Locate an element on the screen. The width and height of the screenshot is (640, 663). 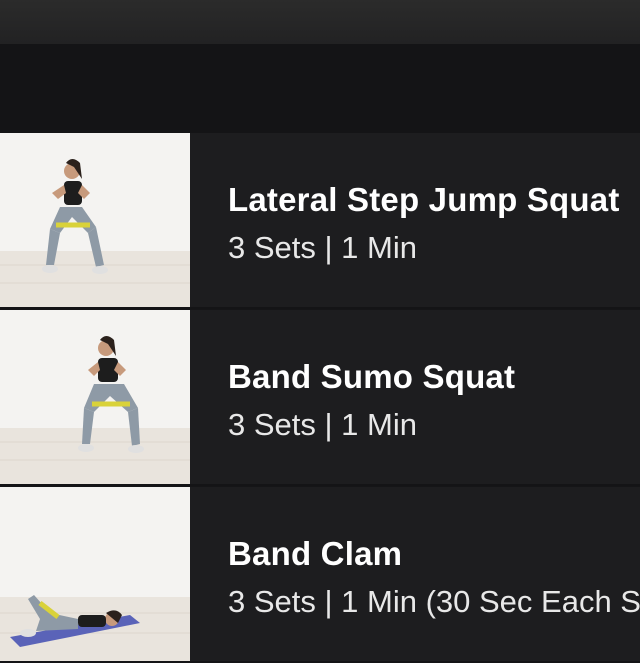
exercise-photo-lateral-step-jump-squat is located at coordinates (95, 220).